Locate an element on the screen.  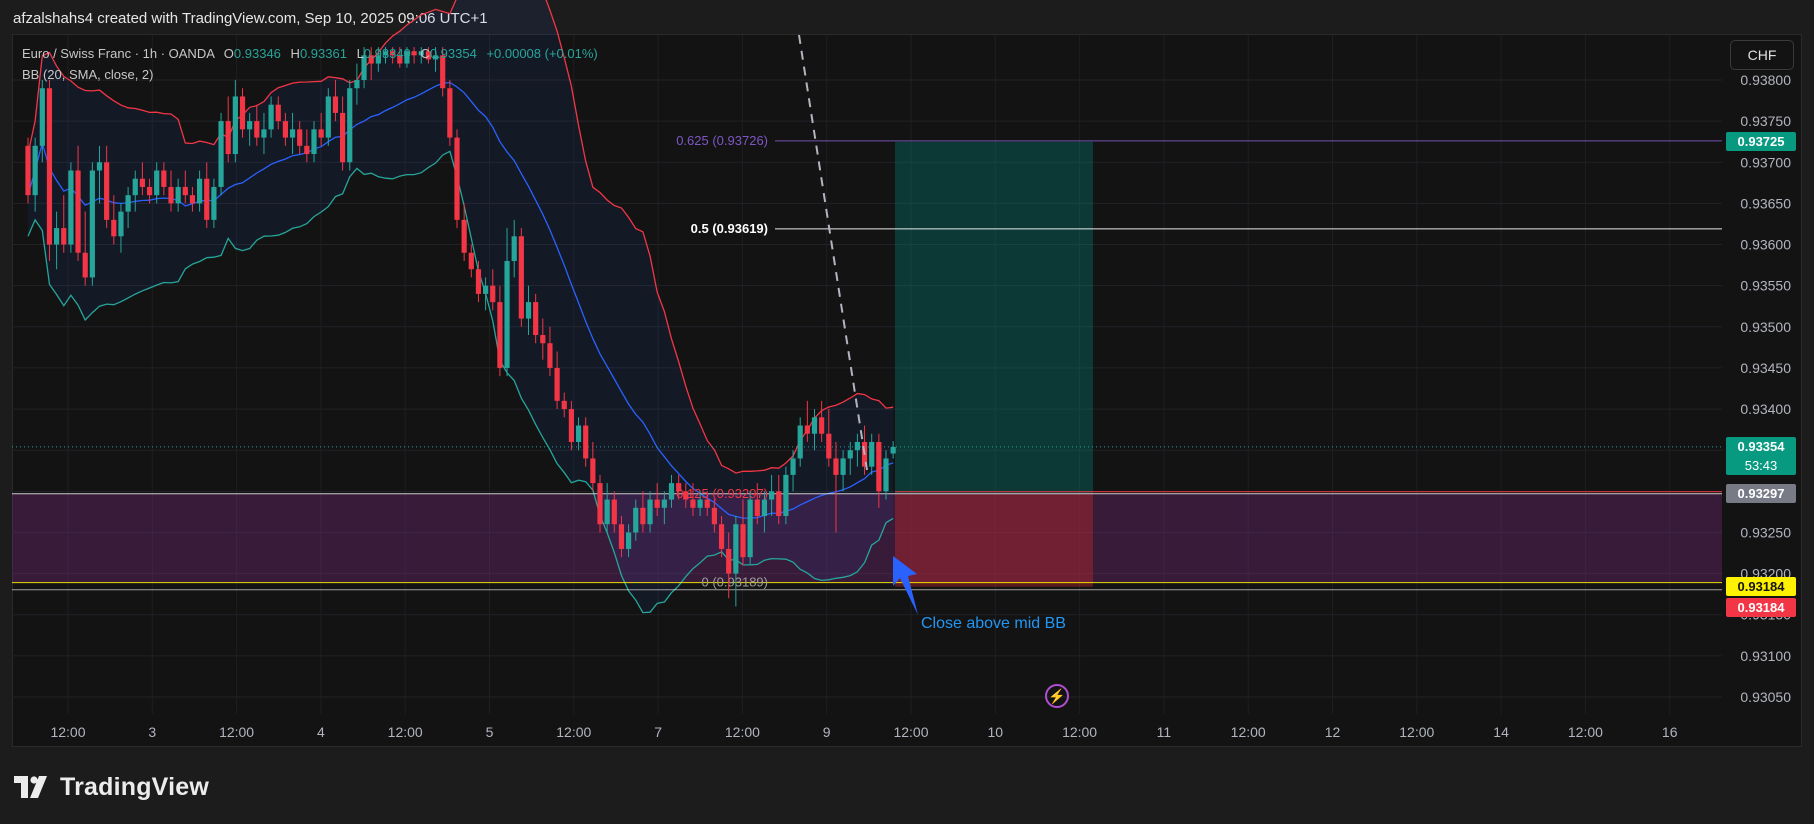
currency-button: CHF is located at coordinates (1762, 55).